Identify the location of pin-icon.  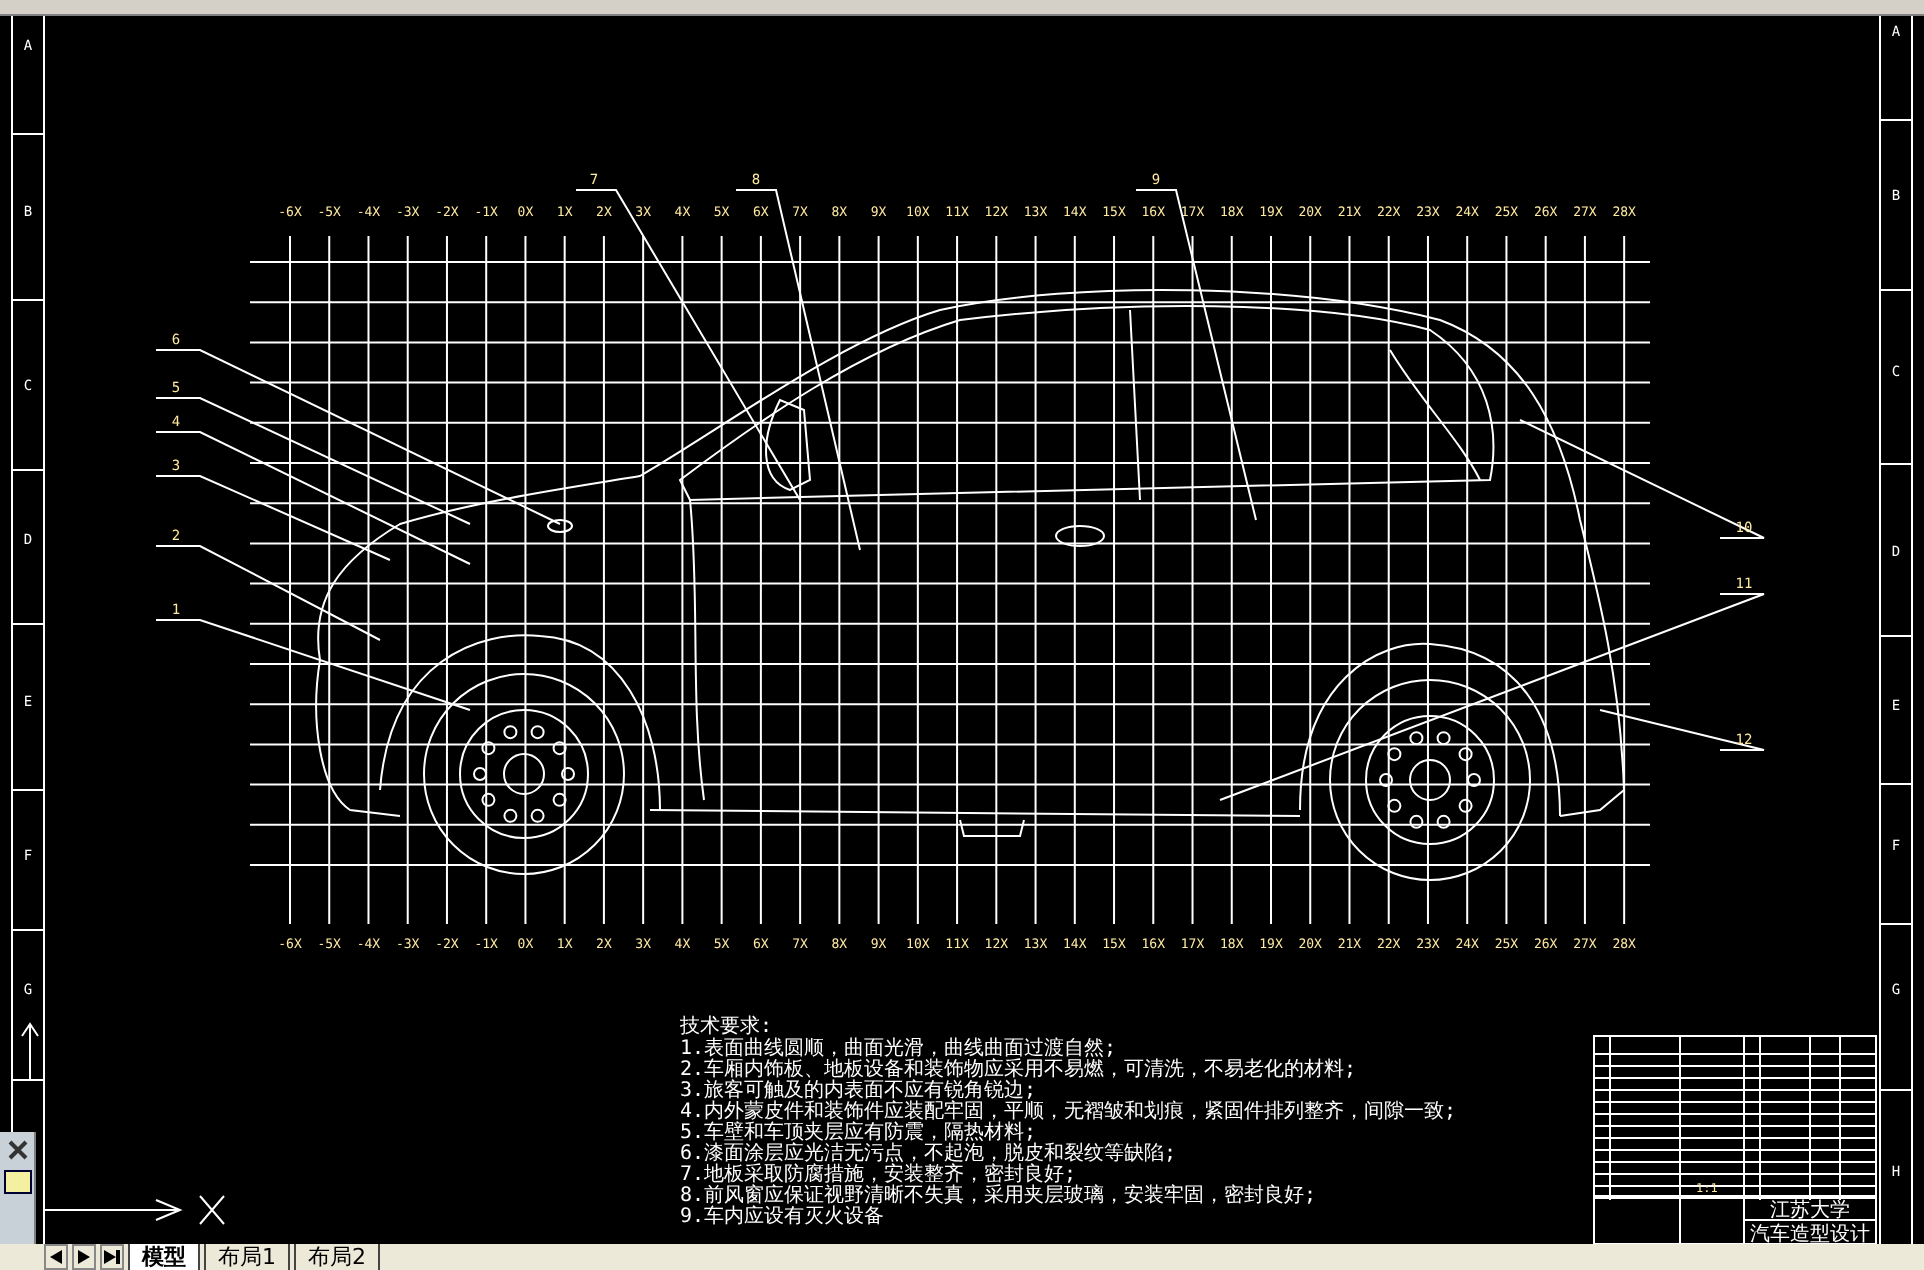
(17, 1150).